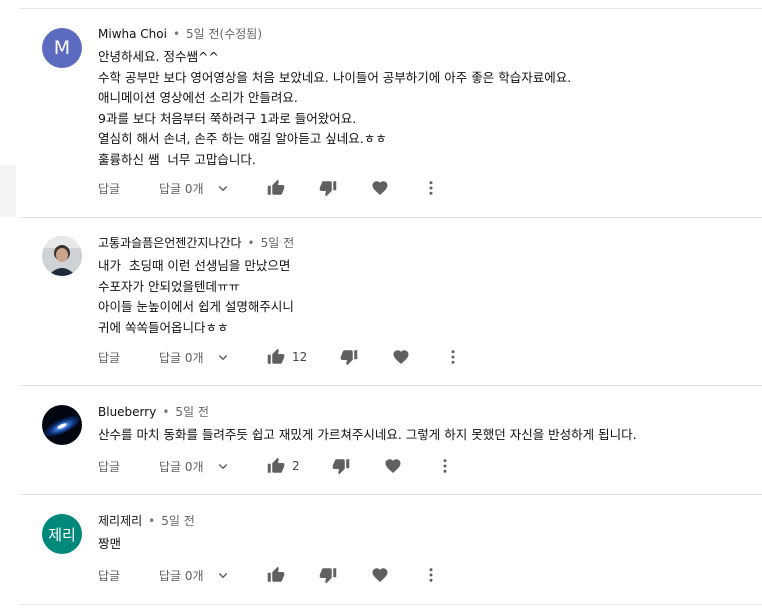 This screenshot has height=608, width=762. I want to click on comment-line: 수포자가 안되었을텐데ㅠㅠ, so click(169, 286).